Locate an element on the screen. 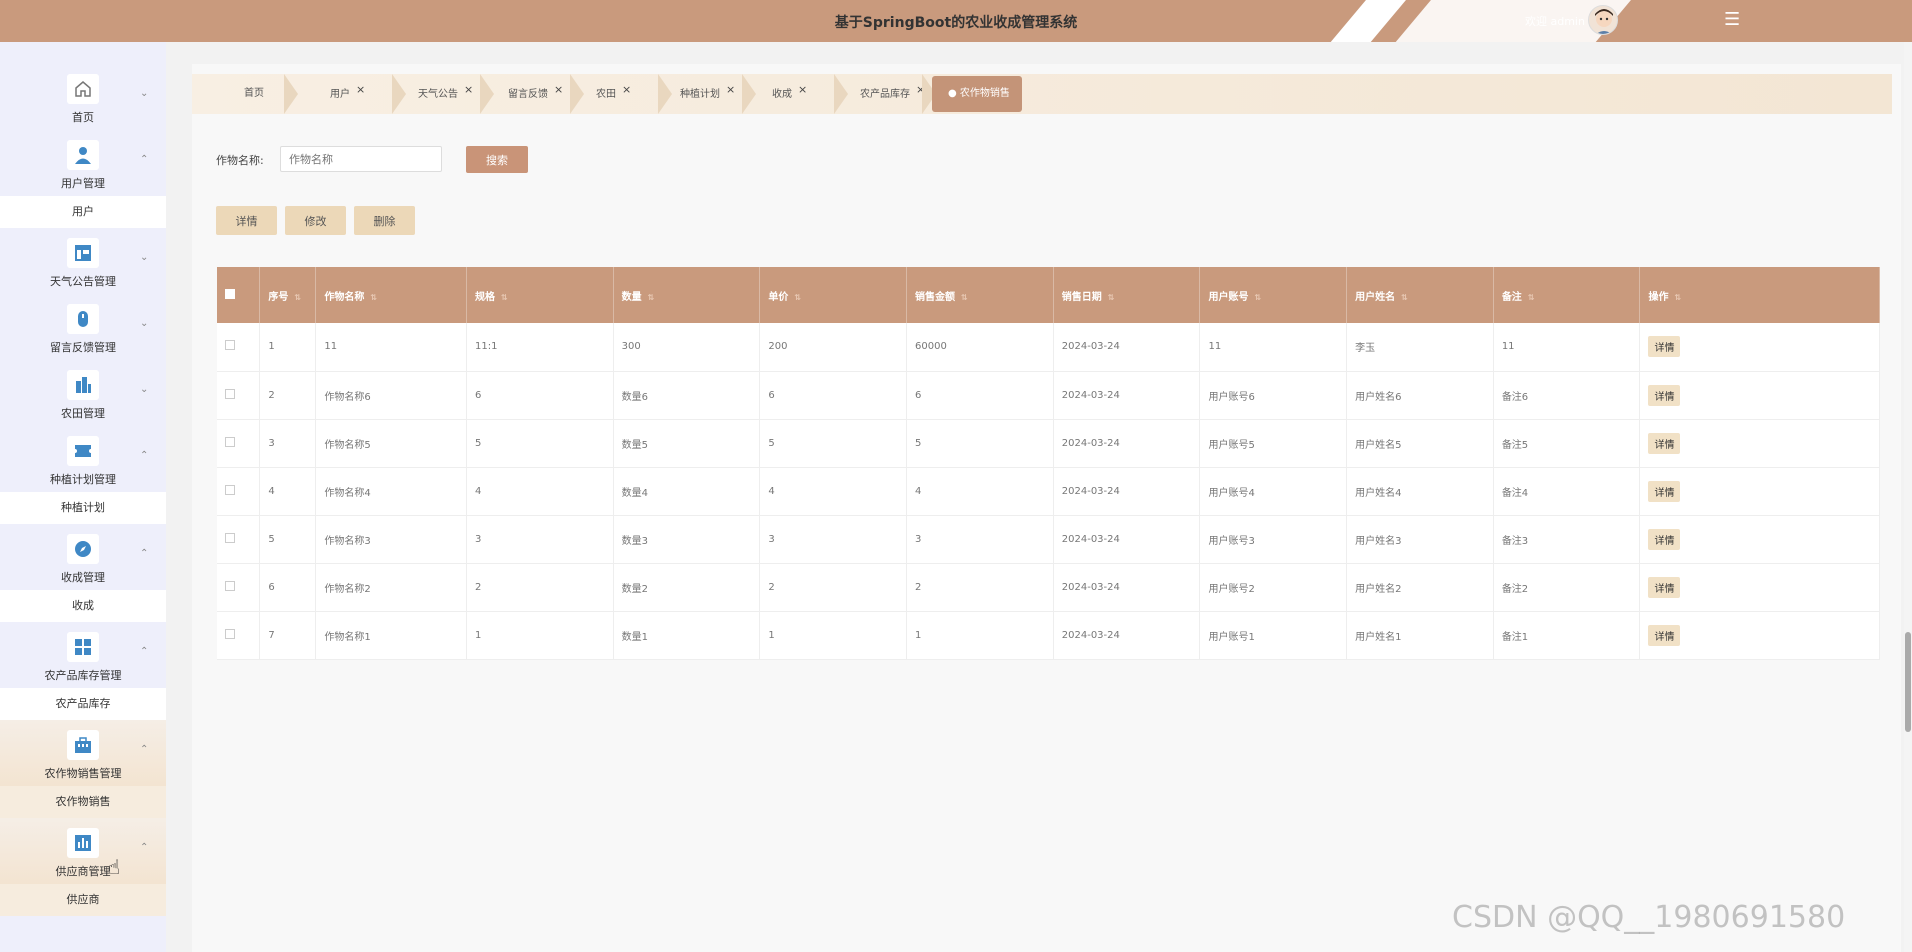 Image resolution: width=1912 pixels, height=952 pixels. breadcrumb-tab-2: 天气公告 × is located at coordinates (445, 94).